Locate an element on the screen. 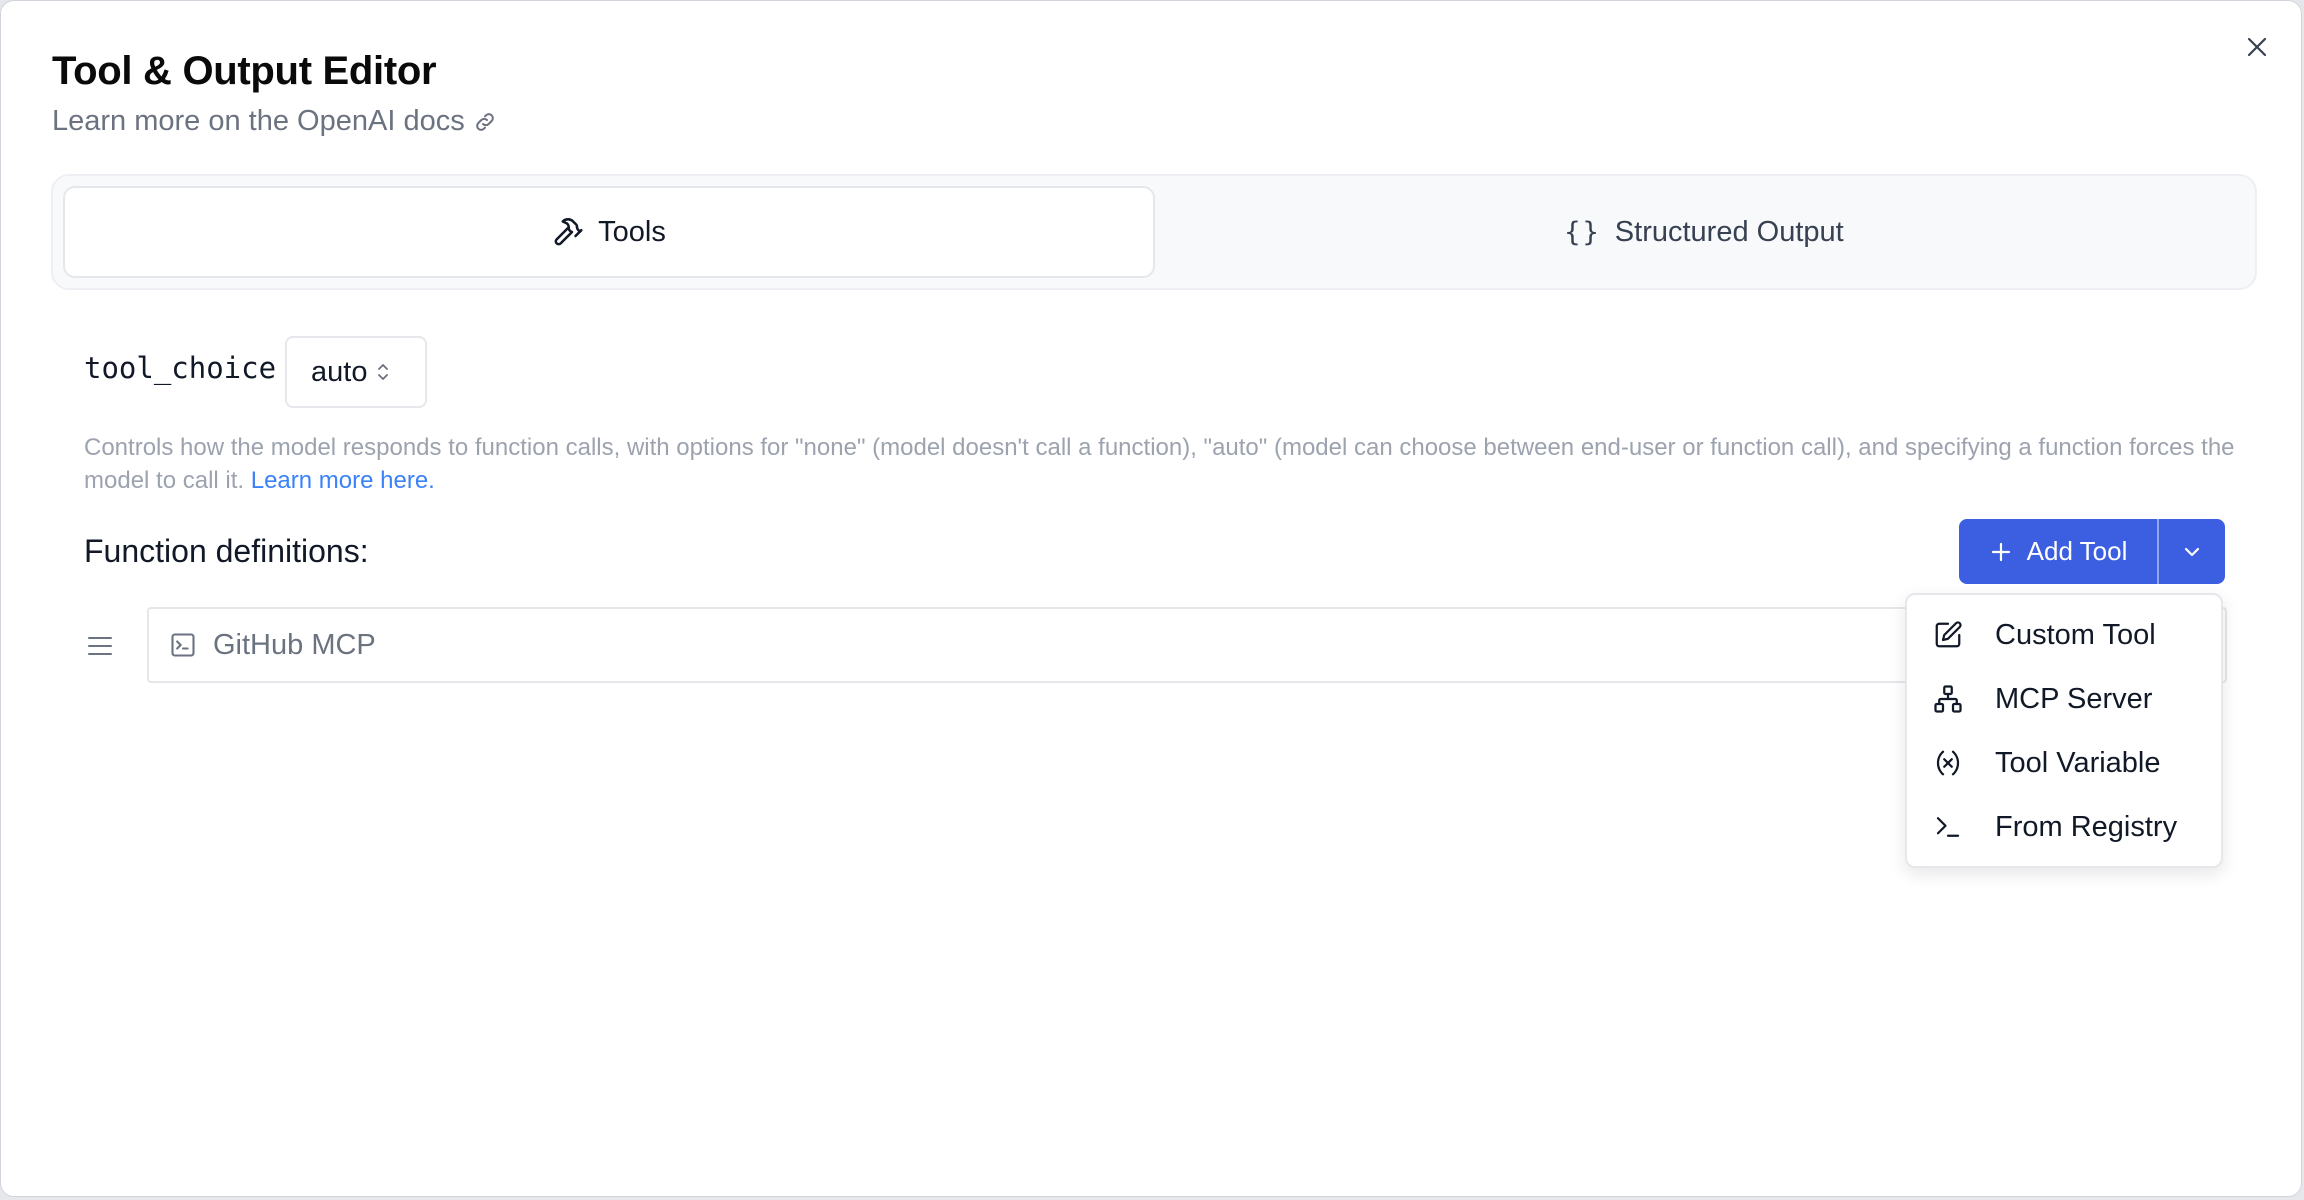 The image size is (2304, 1200). terminal-prompt-icon is located at coordinates (1948, 827).